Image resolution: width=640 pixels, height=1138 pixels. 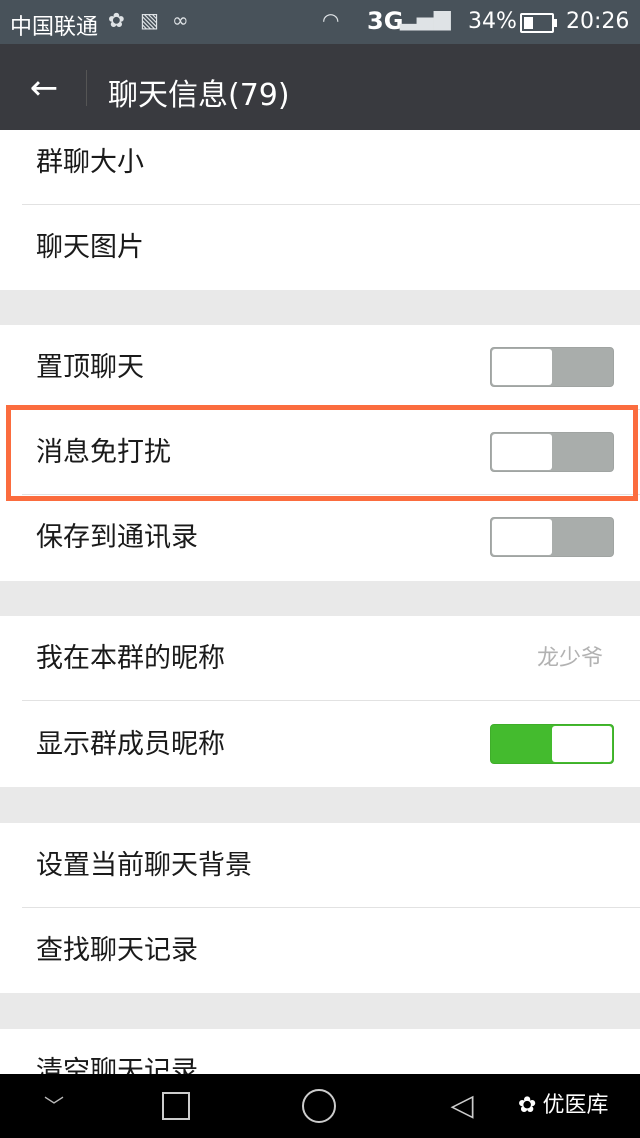 I want to click on navigation-bar: ﹀ ◁ ✿ 优医库, so click(x=320, y=1106).